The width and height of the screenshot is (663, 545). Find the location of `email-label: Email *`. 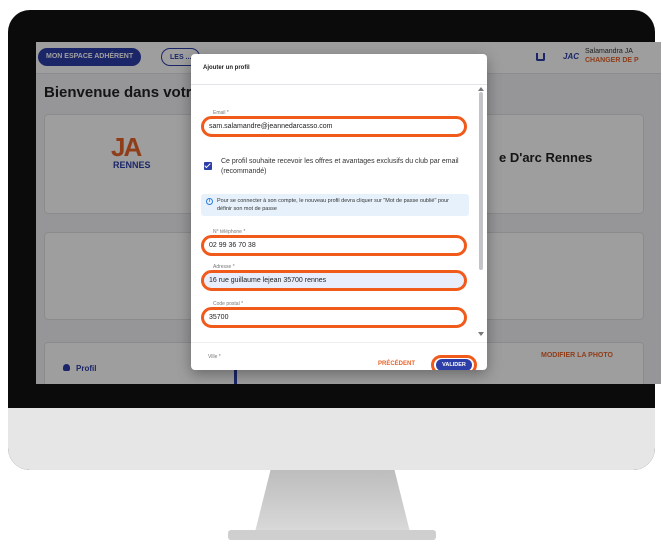

email-label: Email * is located at coordinates (221, 113).